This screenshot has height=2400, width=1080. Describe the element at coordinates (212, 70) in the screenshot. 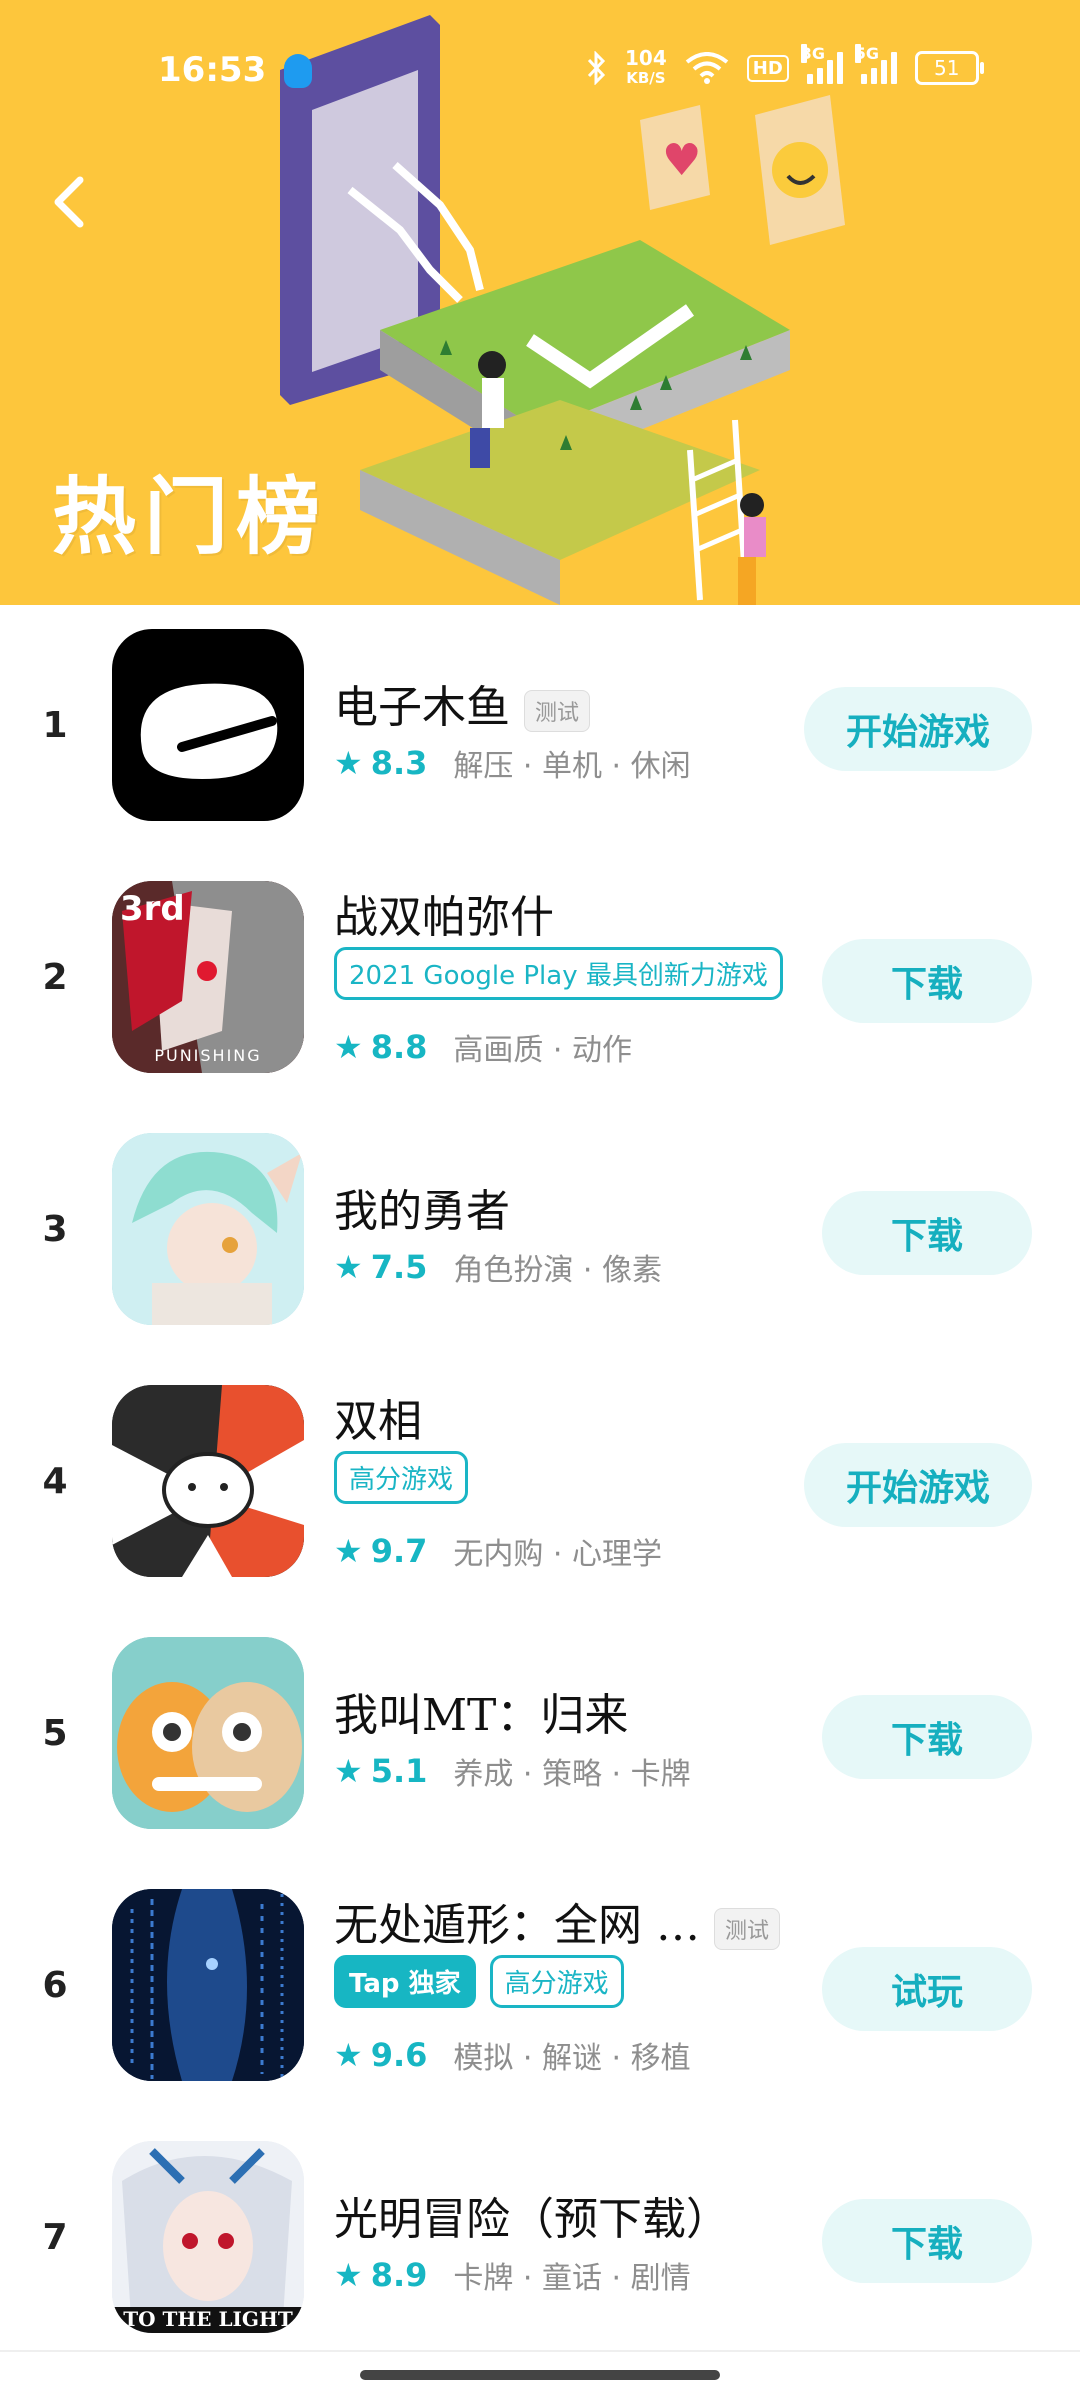

I see `status-time: 16:53` at that location.